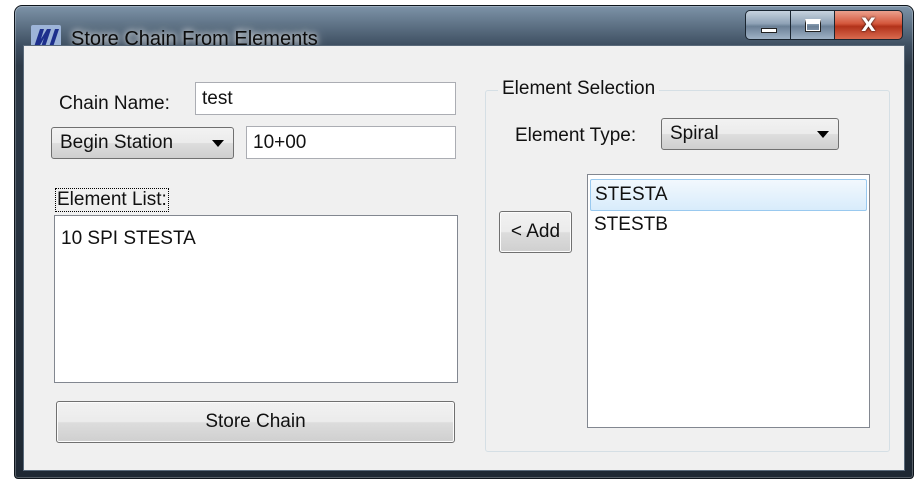 Image resolution: width=919 pixels, height=483 pixels. I want to click on chain-name-label: Chain Name:, so click(114, 103).